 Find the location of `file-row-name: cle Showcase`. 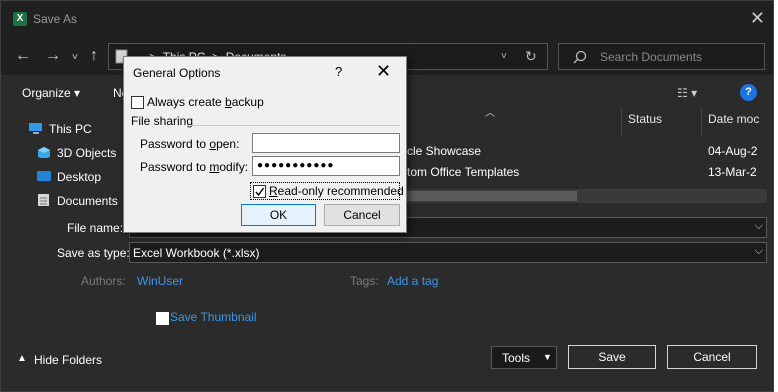

file-row-name: cle Showcase is located at coordinates (444, 151).